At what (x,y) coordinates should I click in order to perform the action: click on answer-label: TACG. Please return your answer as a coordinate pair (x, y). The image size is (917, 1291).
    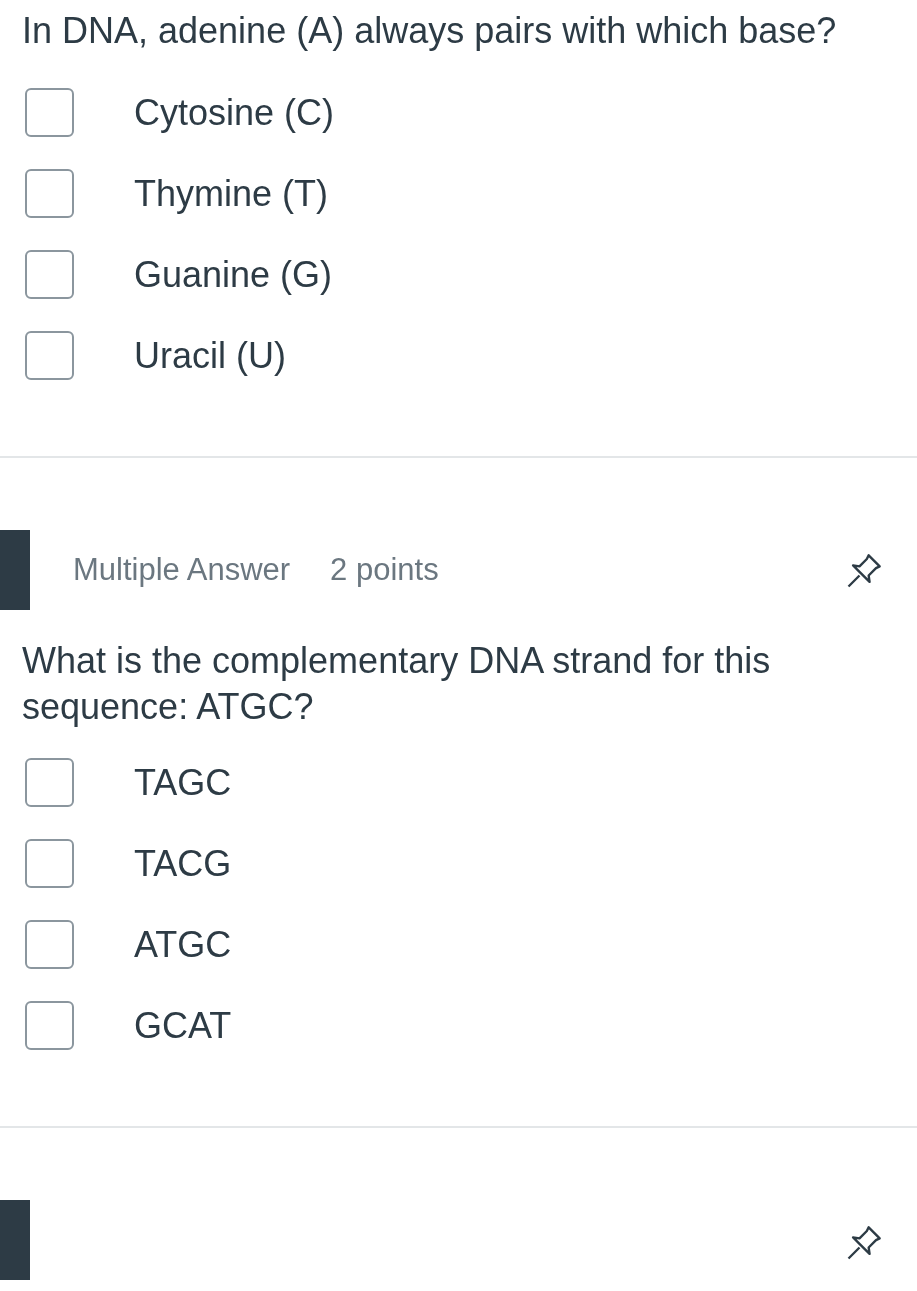
    Looking at the image, I should click on (183, 863).